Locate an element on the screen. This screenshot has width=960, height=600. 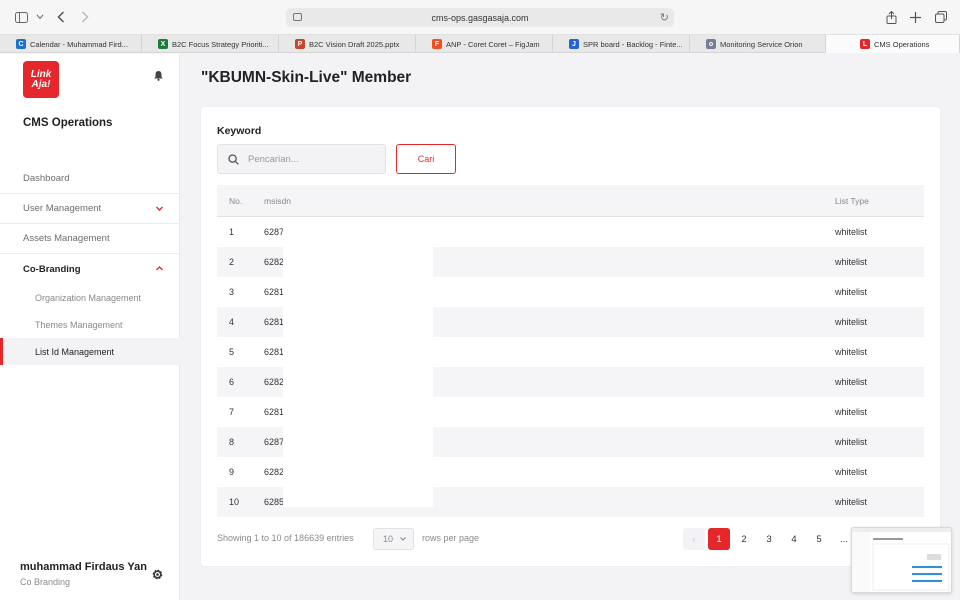
cell-no: 4 is located at coordinates (232, 322).